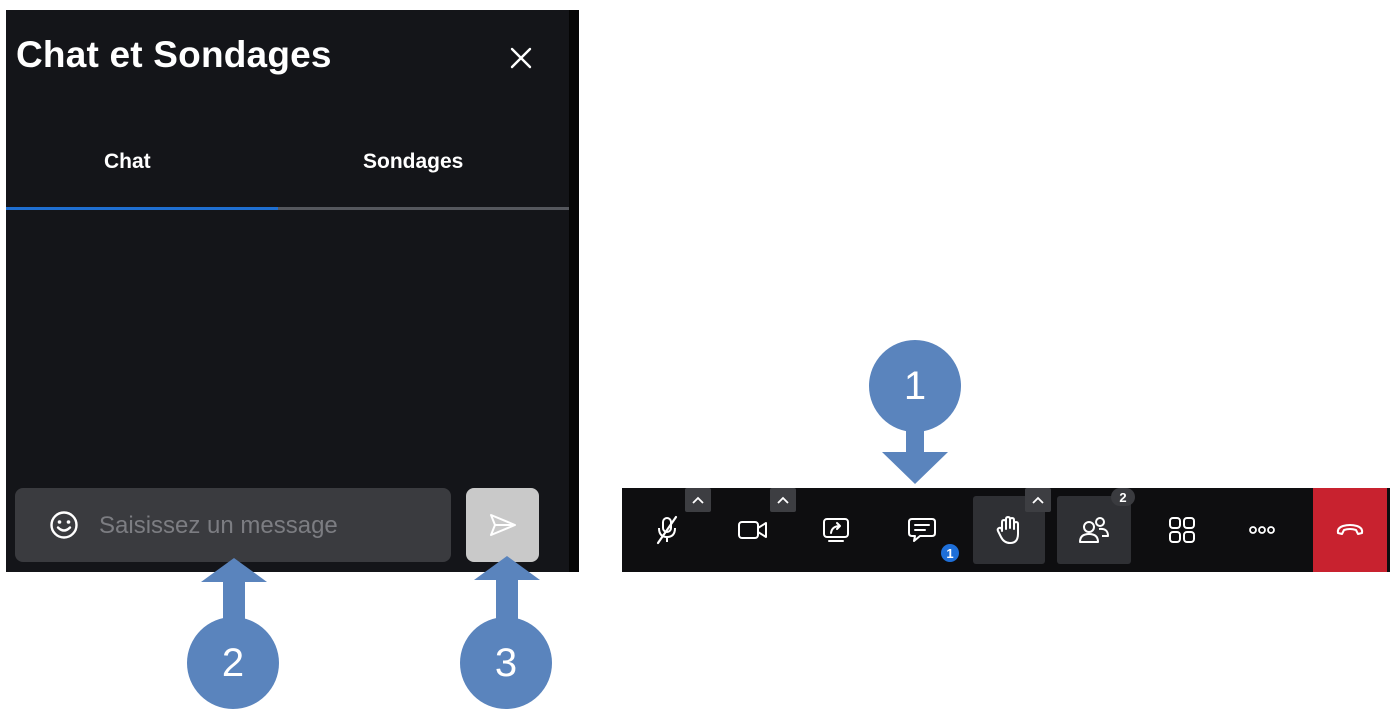  I want to click on message-input, so click(264, 526).